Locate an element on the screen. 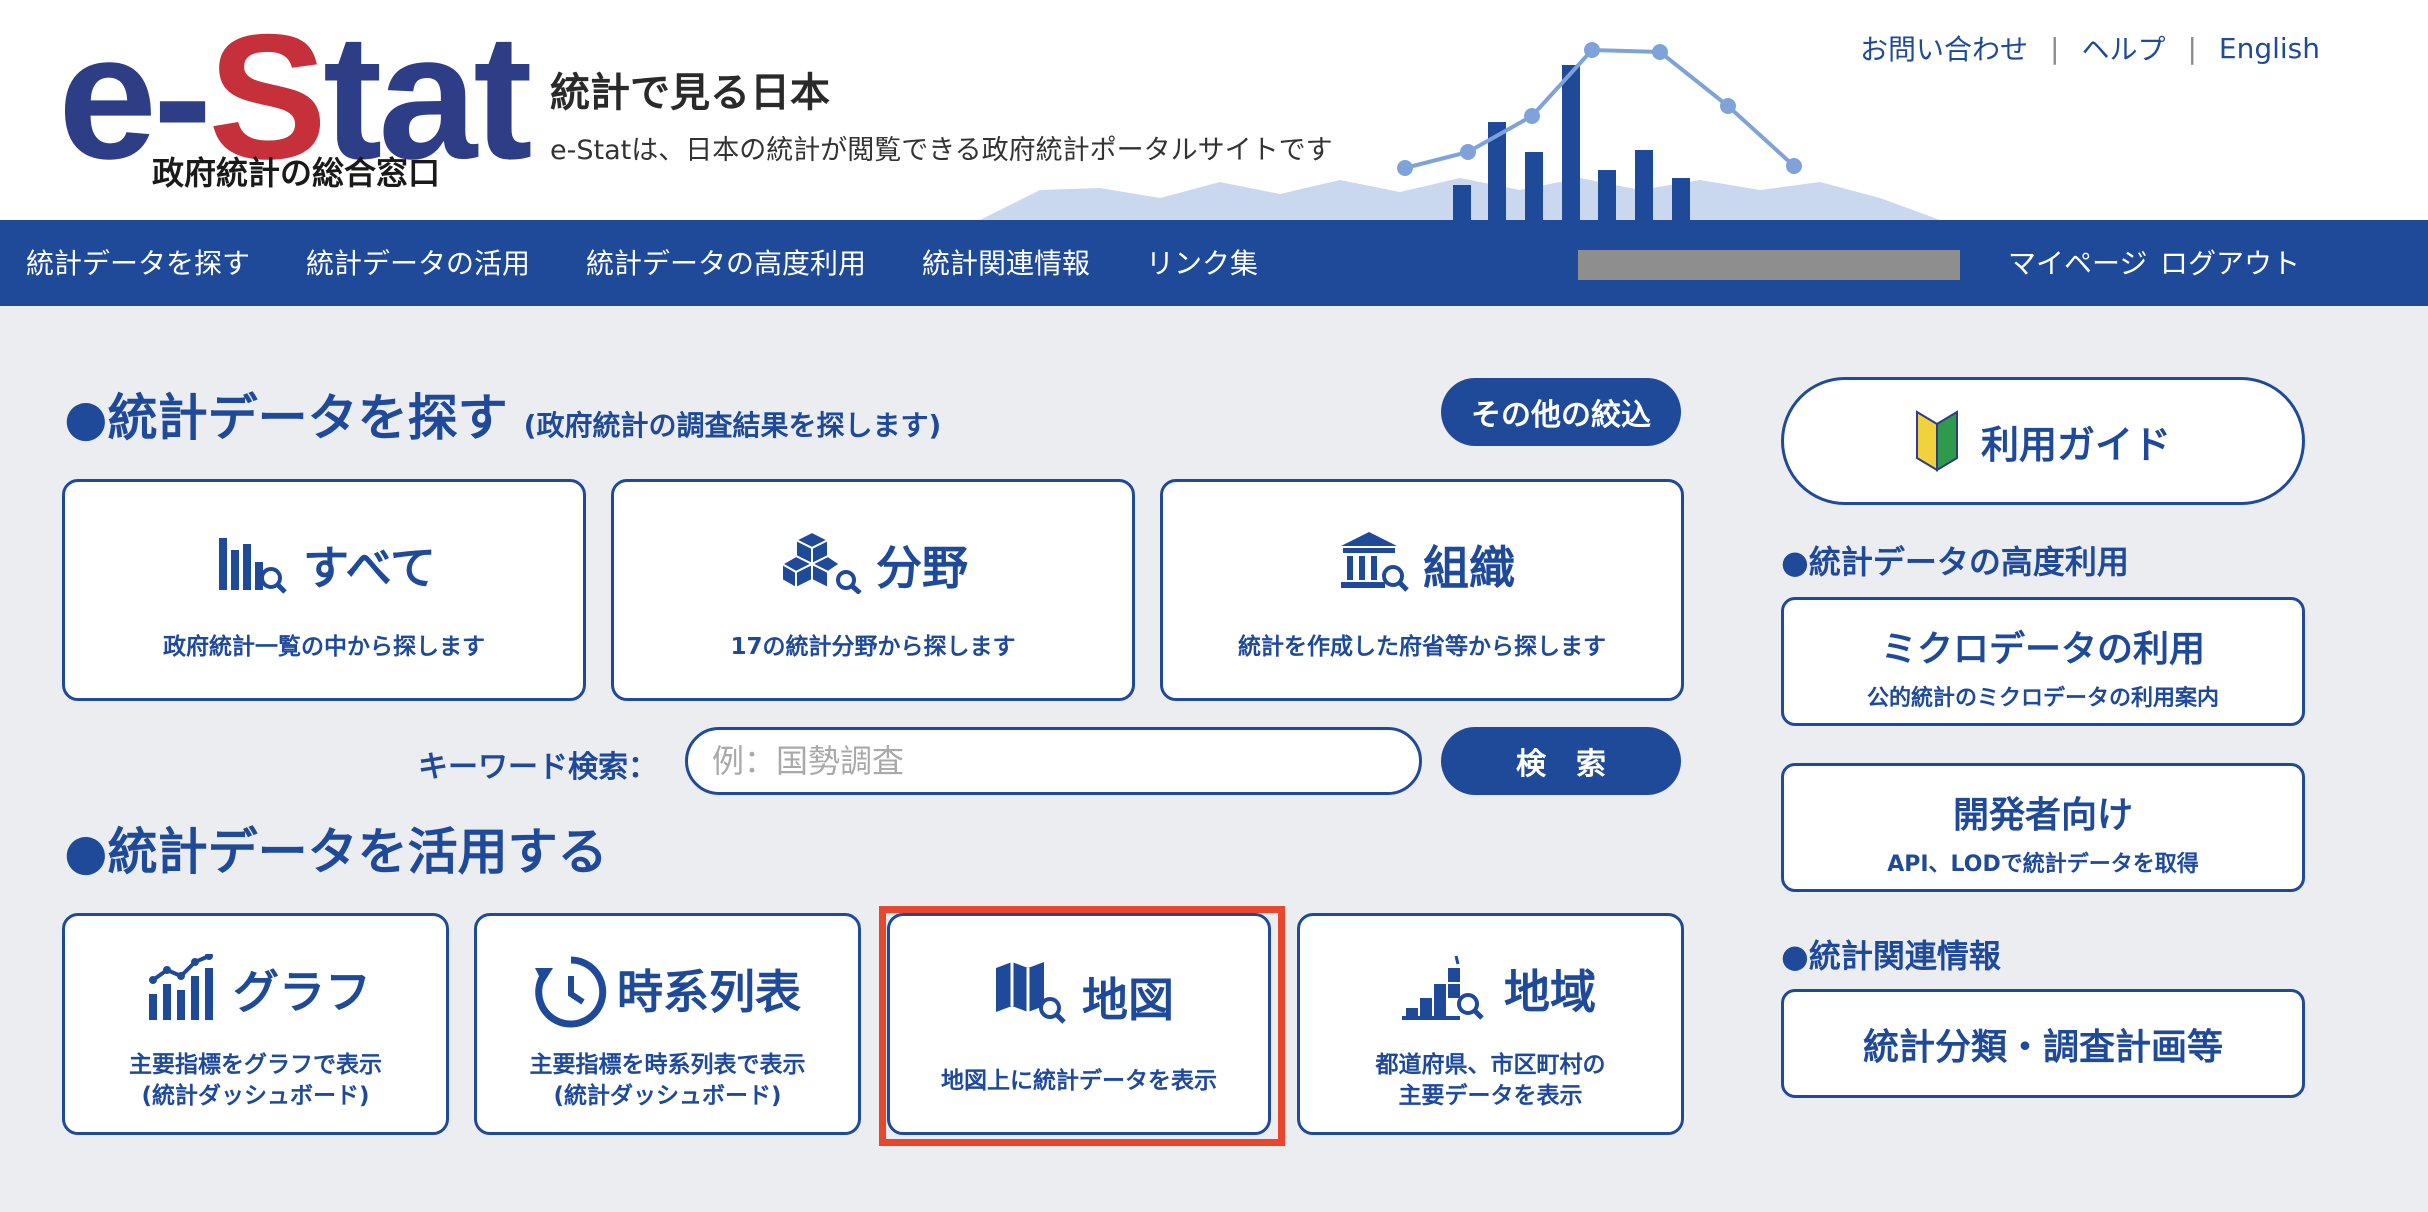 Image resolution: width=2428 pixels, height=1212 pixels. developer-subtitle: API、LODで統計データを取得 is located at coordinates (2043, 864).